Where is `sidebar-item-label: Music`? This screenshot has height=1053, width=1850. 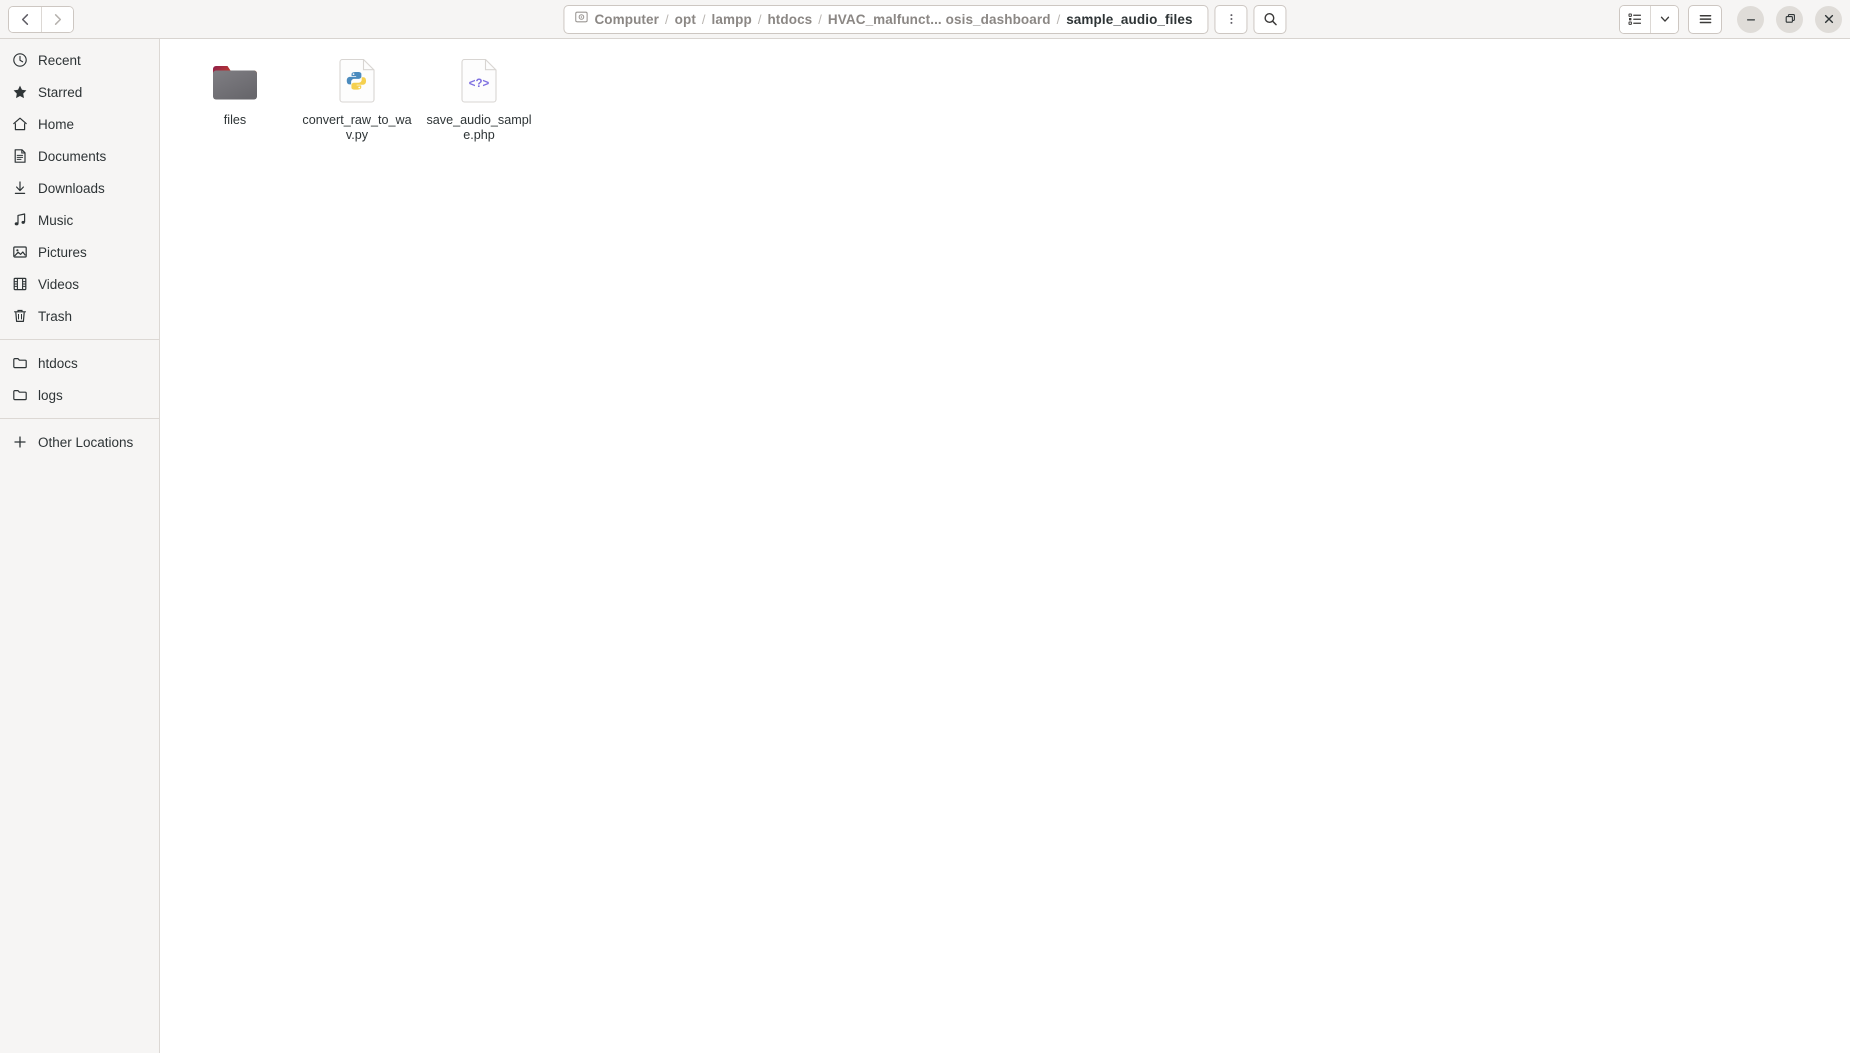
sidebar-item-label: Music is located at coordinates (56, 220).